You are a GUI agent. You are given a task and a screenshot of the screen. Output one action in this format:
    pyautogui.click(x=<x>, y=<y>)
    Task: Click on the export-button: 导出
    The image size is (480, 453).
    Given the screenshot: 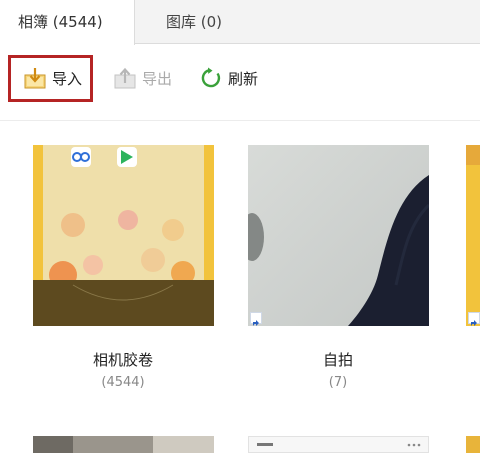 What is the action you would take?
    pyautogui.click(x=143, y=78)
    